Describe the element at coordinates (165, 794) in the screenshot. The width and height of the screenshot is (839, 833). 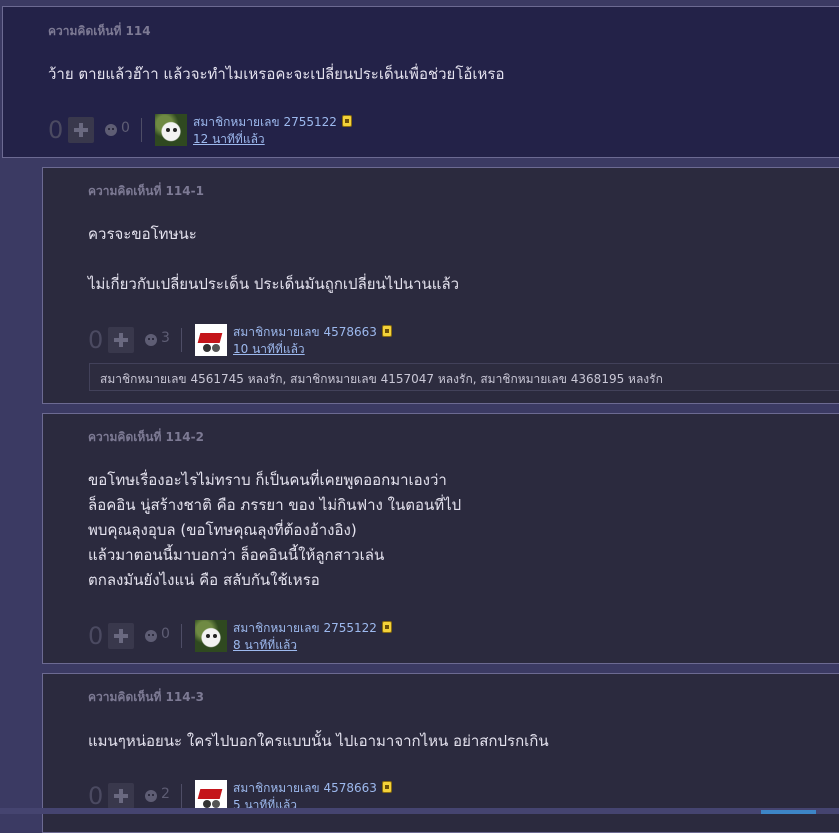
I see `emotion-count: 2` at that location.